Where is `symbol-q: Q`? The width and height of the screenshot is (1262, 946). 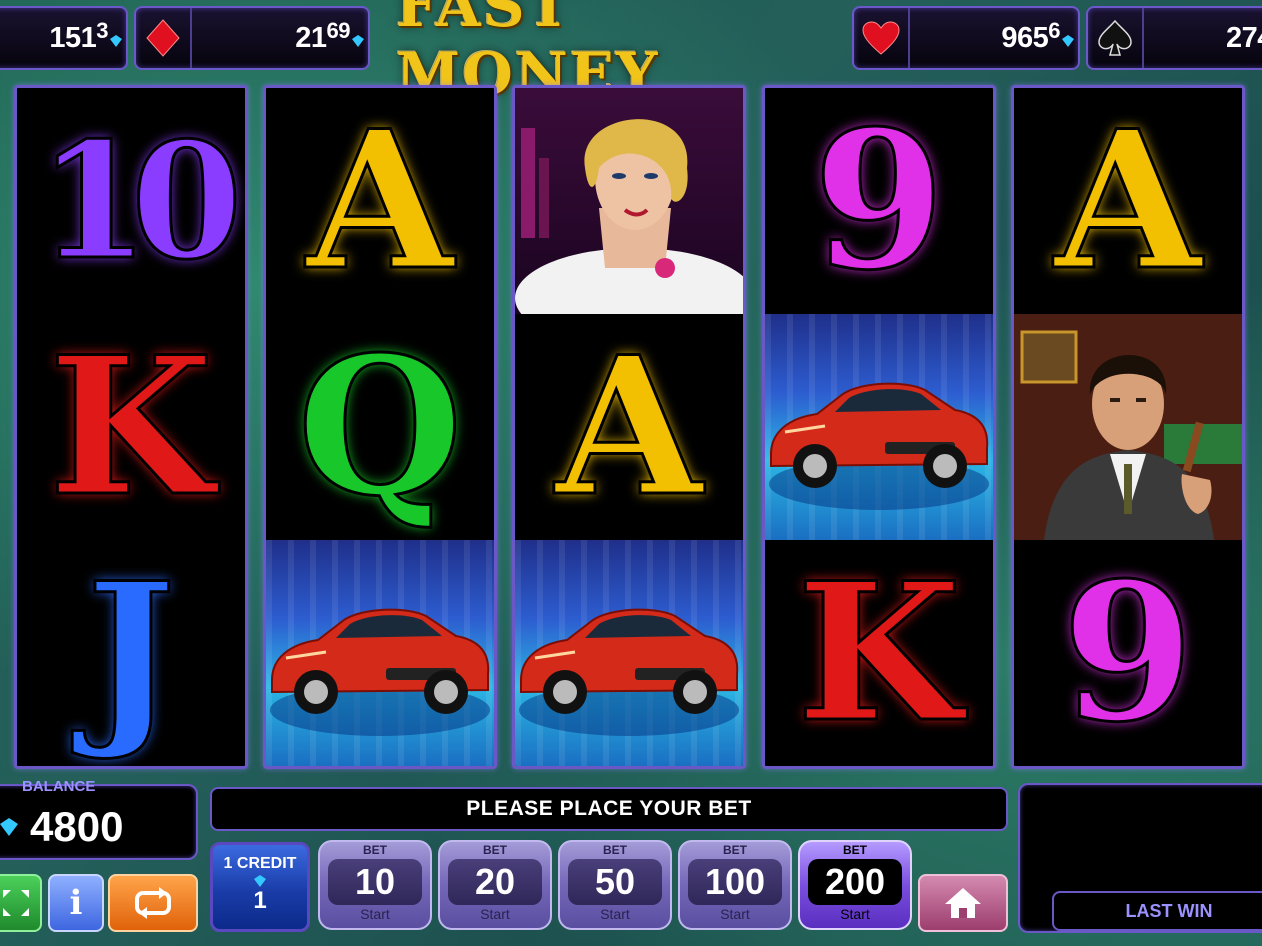
symbol-q: Q is located at coordinates (380, 427).